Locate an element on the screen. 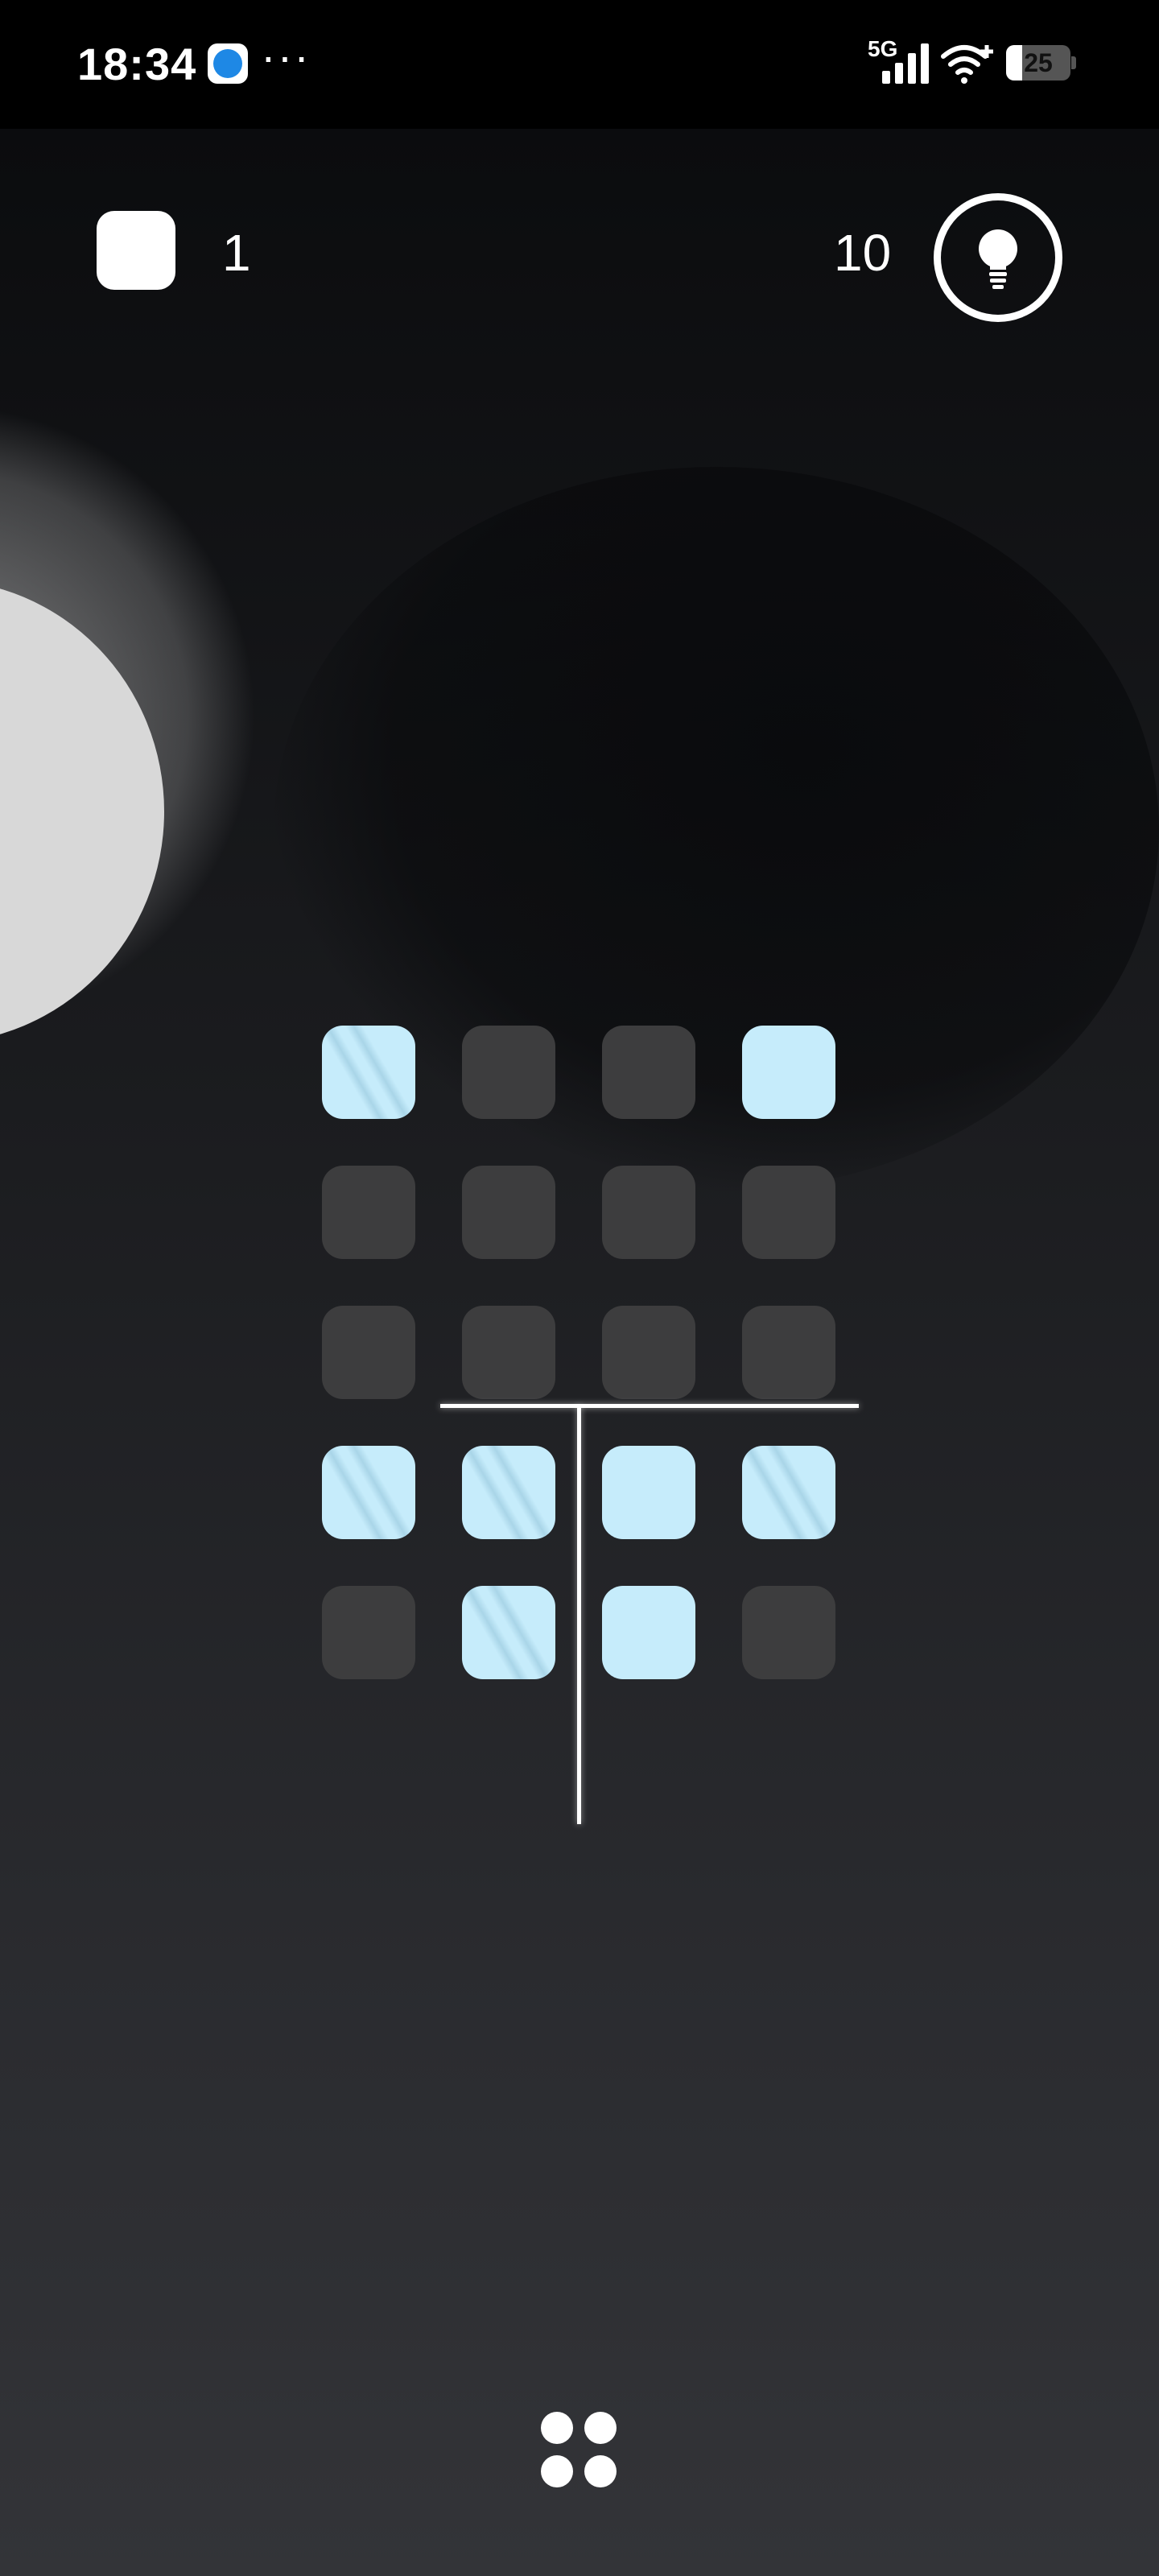 Image resolution: width=1159 pixels, height=2576 pixels. tile-r2-c1 is located at coordinates (368, 1212).